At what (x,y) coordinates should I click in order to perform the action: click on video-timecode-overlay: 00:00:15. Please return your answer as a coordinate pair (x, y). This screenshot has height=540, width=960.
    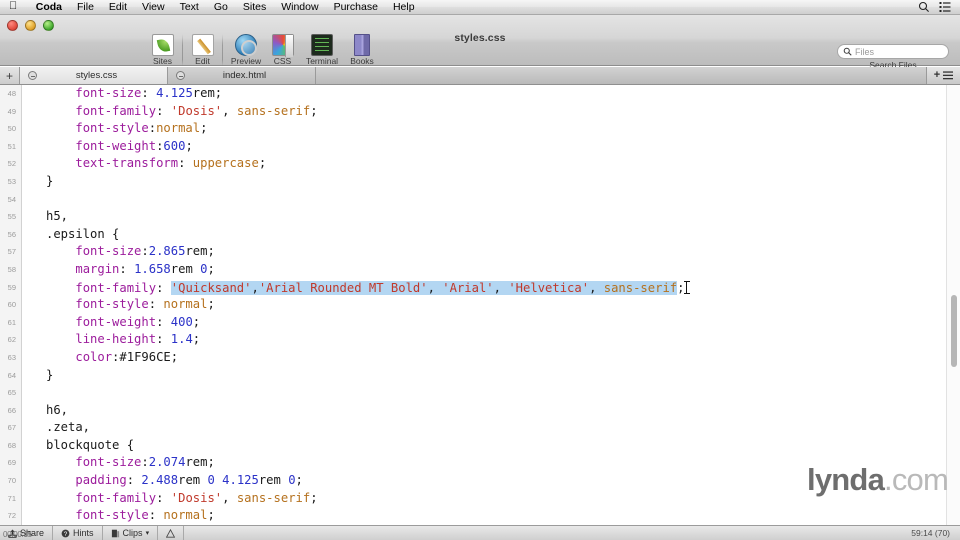
    Looking at the image, I should click on (17, 534).